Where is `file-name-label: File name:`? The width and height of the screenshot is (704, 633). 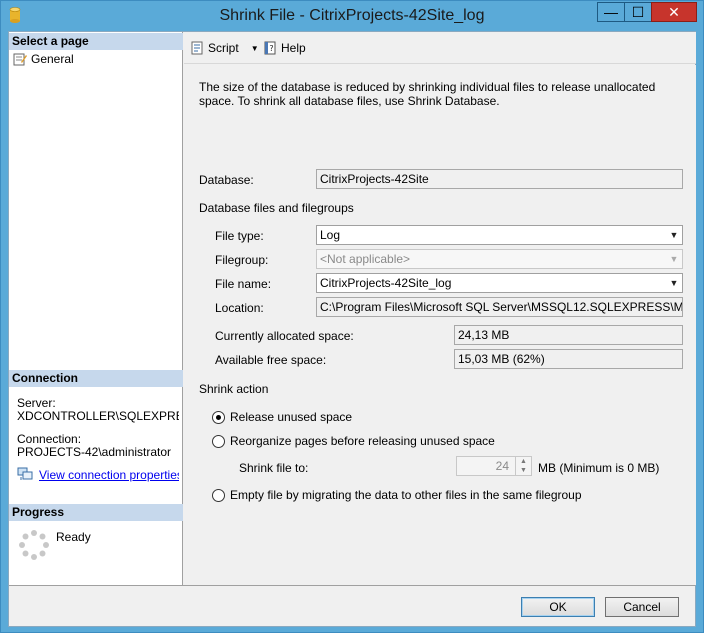 file-name-label: File name: is located at coordinates (243, 284).